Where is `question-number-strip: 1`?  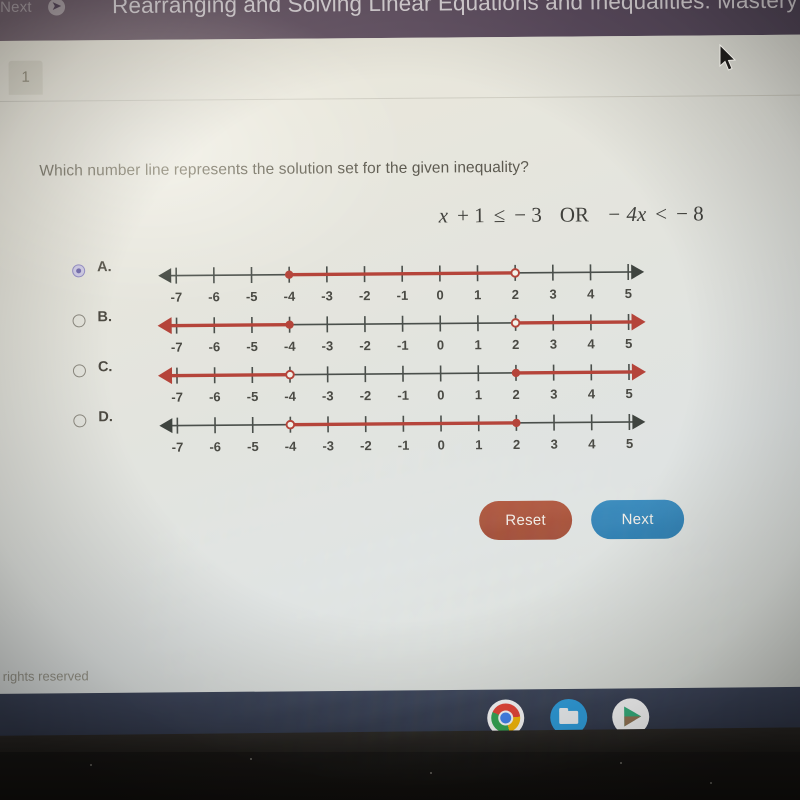 question-number-strip: 1 is located at coordinates (400, 77).